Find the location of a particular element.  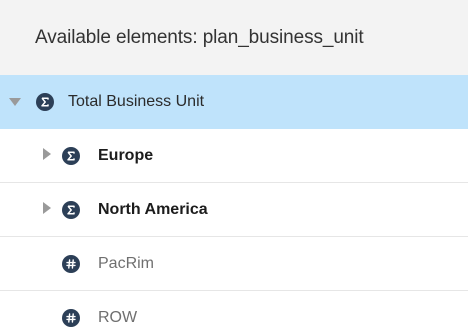

tree-item-label: Total Business Unit is located at coordinates (136, 101).